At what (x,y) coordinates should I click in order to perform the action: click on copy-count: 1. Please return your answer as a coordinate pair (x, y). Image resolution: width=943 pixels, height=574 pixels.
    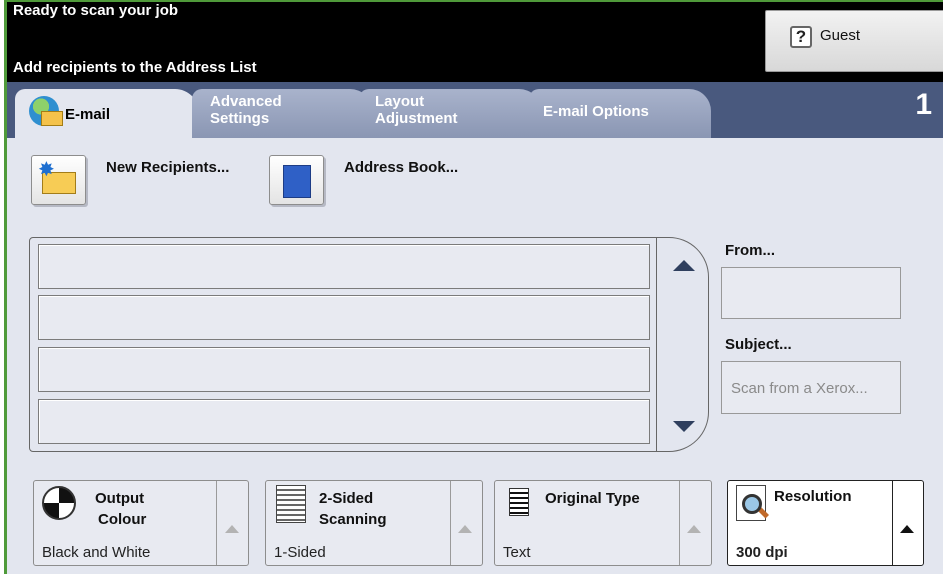
    Looking at the image, I should click on (923, 104).